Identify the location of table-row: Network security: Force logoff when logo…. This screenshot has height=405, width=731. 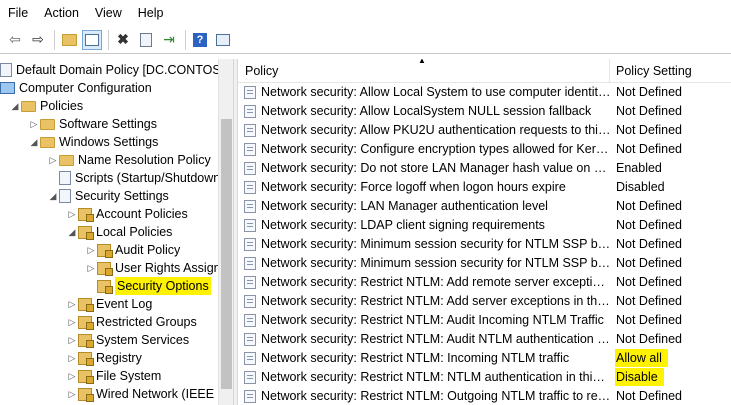
(484, 187).